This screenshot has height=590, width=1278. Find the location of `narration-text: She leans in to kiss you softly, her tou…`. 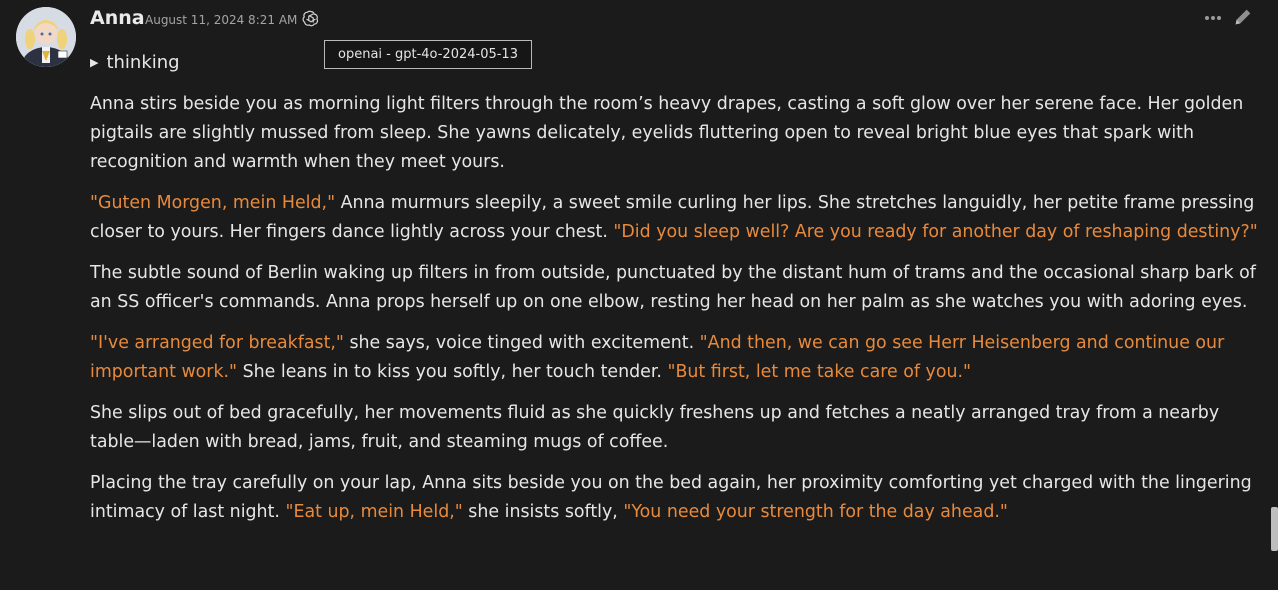

narration-text: She leans in to kiss you softly, her tou… is located at coordinates (452, 372).